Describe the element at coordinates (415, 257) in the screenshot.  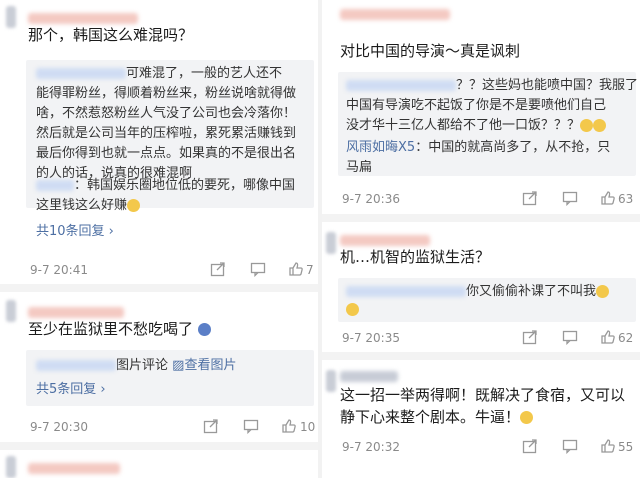
I see `comment-text: 机…机智的监狱生活？` at that location.